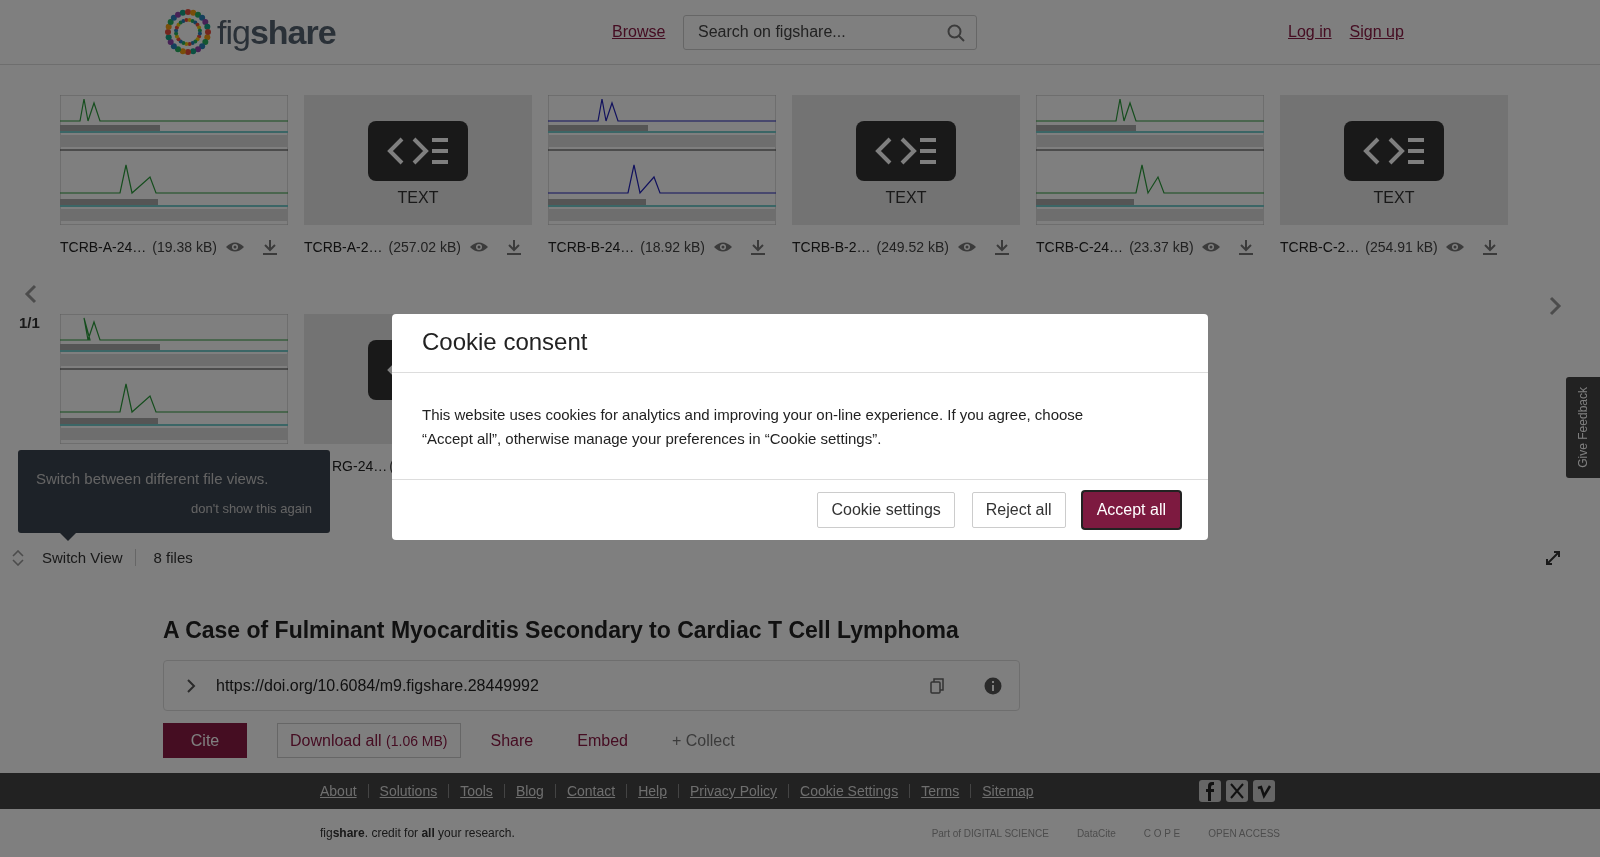  What do you see at coordinates (1237, 791) in the screenshot?
I see `x-icon` at bounding box center [1237, 791].